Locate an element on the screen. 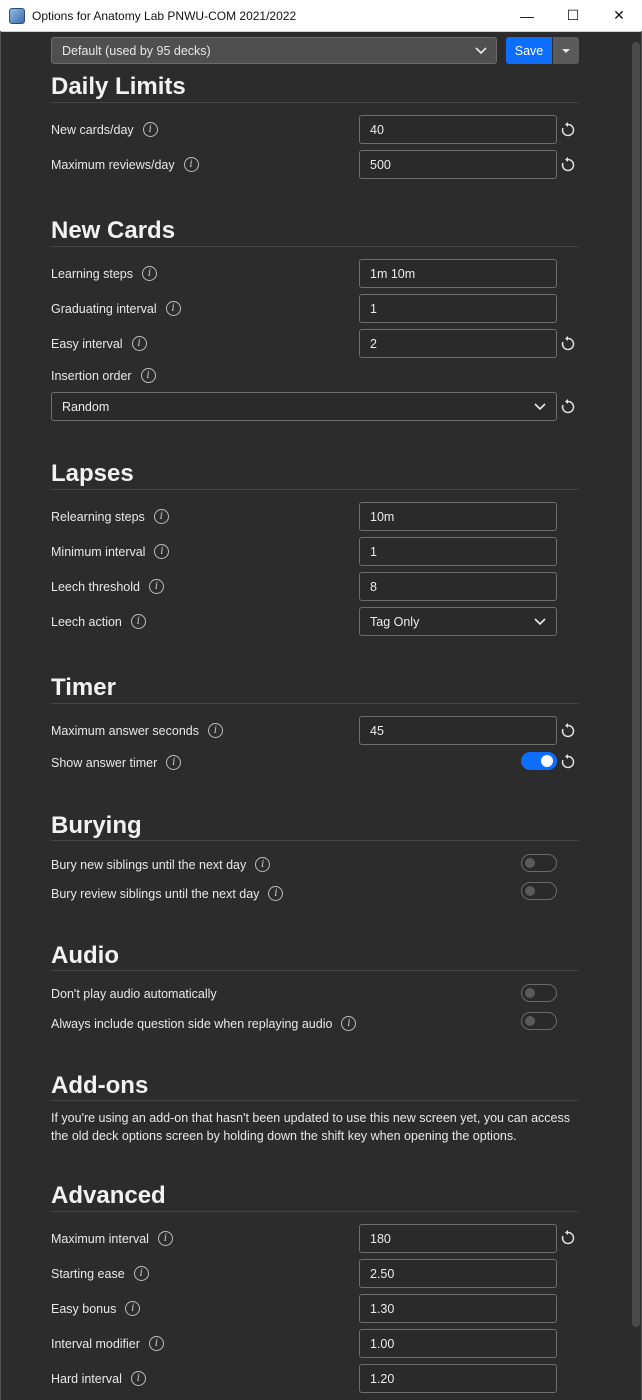 This screenshot has height=1400, width=642. label-text: Maximum reviews/day is located at coordinates (113, 164).